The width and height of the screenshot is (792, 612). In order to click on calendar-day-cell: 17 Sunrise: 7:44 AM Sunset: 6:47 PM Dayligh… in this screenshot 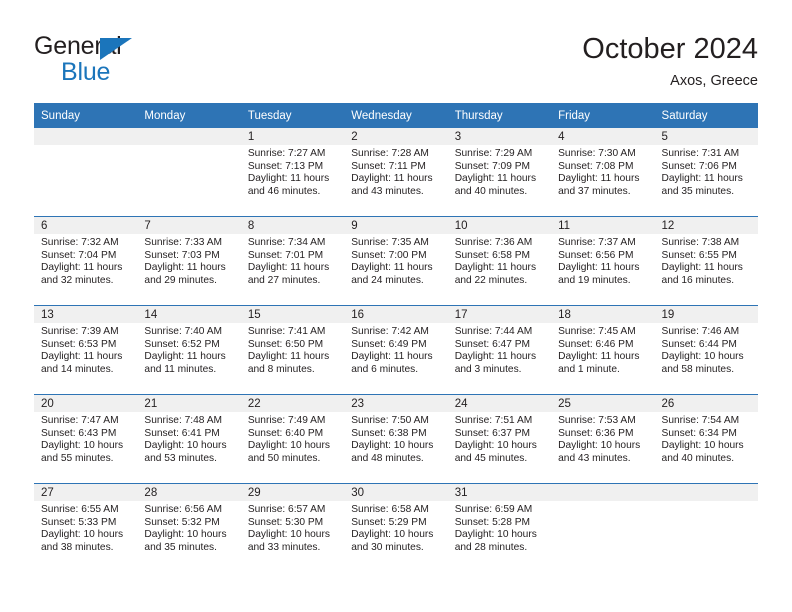, I will do `click(499, 350)`.